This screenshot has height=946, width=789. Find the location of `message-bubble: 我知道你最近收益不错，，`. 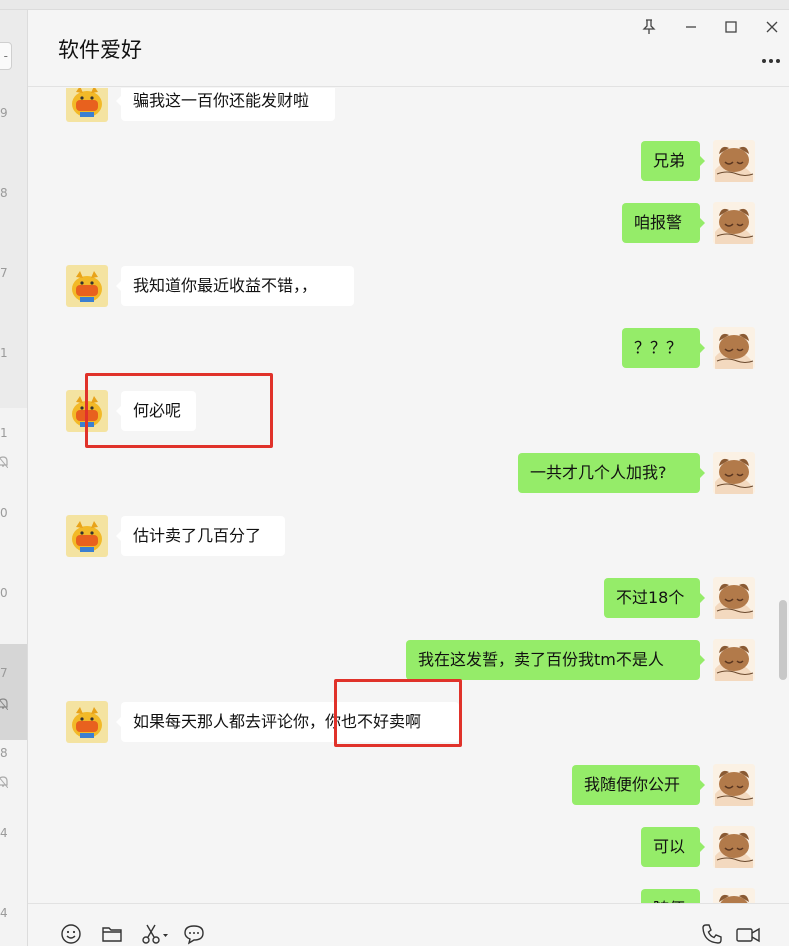

message-bubble: 我知道你最近收益不错，， is located at coordinates (235, 286).